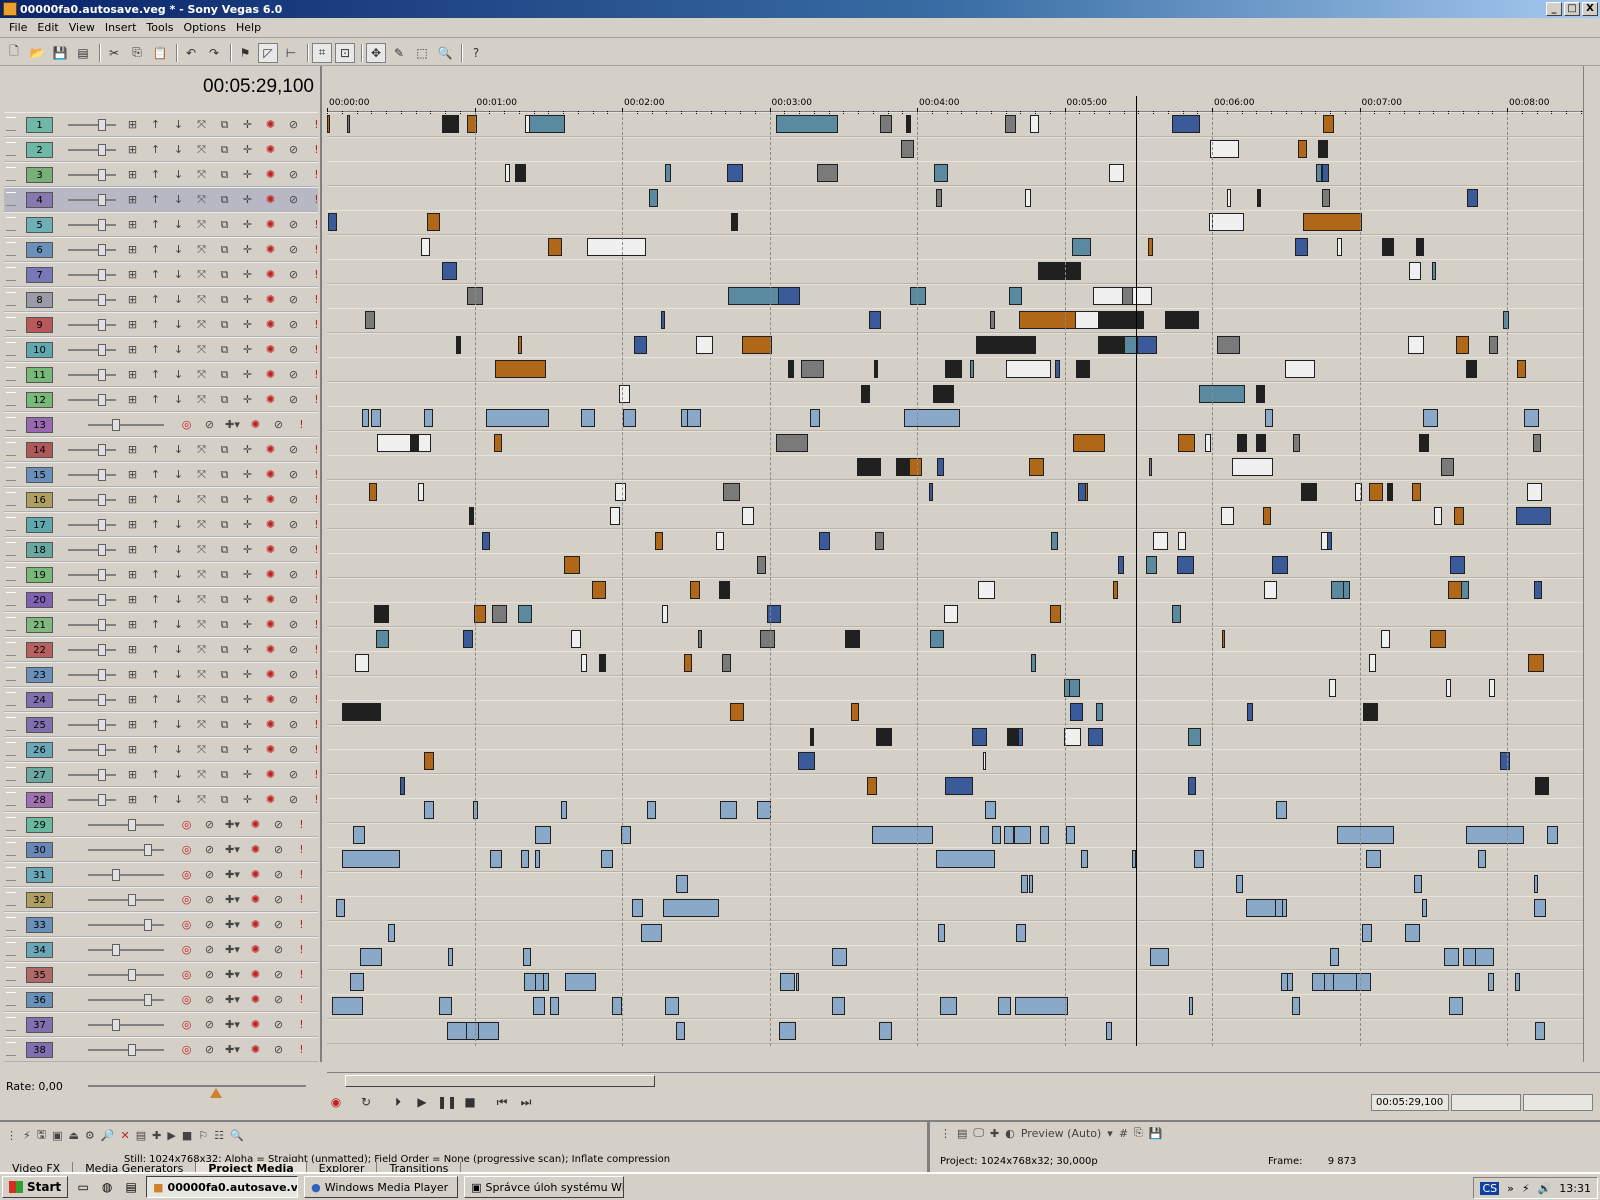  I want to click on pause-icon: ❚❚, so click(447, 1103).